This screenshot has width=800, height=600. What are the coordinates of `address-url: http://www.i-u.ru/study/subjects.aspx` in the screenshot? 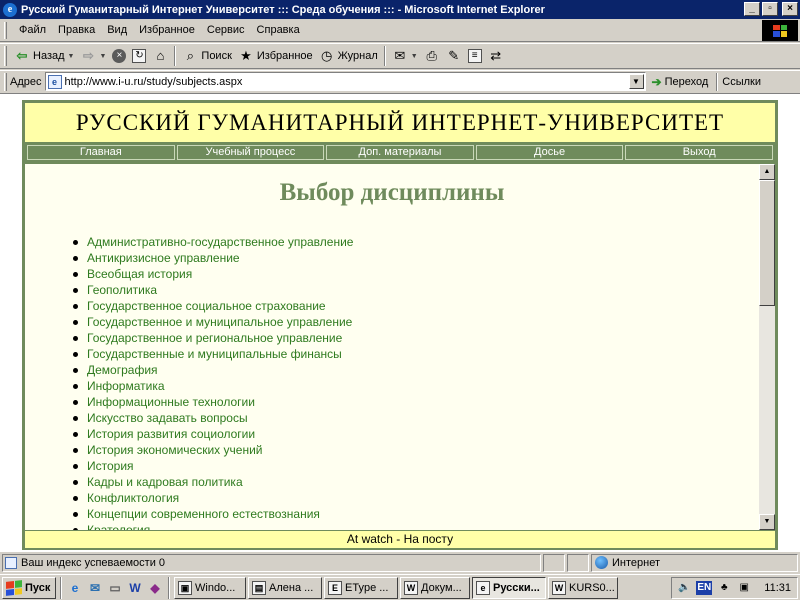 It's located at (154, 82).